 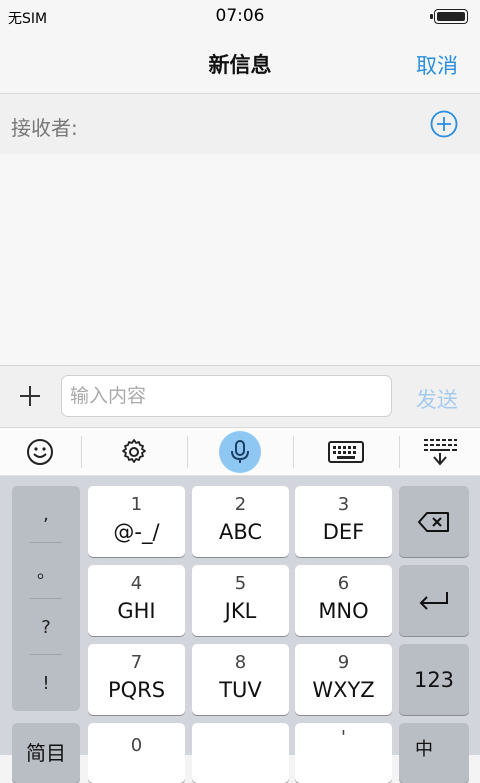 I want to click on punct-key: !, so click(x=46, y=683).